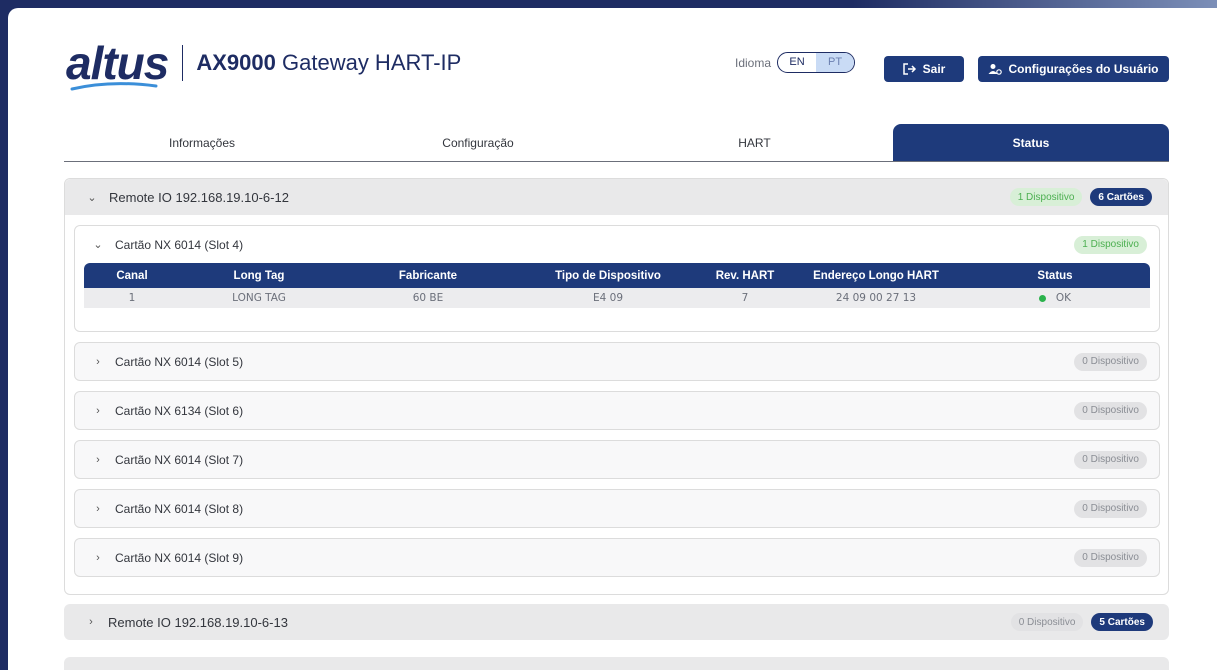  I want to click on remote-group-partial, so click(616, 663).